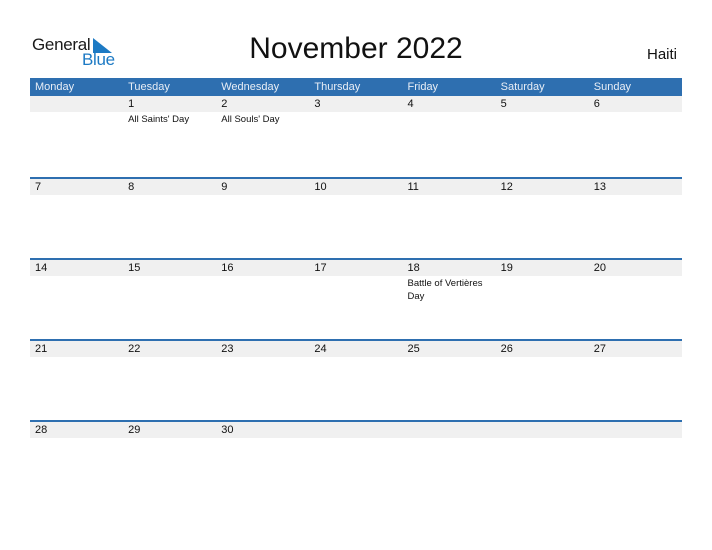 The image size is (712, 550). What do you see at coordinates (262, 187) in the screenshot?
I see `day-cell: 9` at bounding box center [262, 187].